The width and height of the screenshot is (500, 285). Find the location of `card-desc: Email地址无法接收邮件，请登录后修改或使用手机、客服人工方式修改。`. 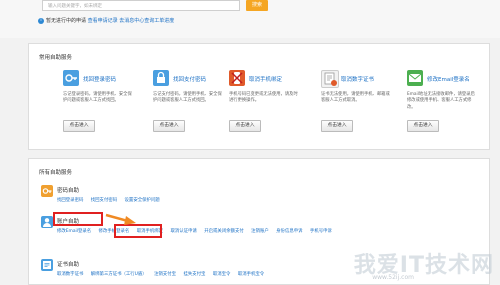

card-desc: Email地址无法接收邮件，请登录后修改或使用手机、客服人工方式修改。 is located at coordinates (441, 101).